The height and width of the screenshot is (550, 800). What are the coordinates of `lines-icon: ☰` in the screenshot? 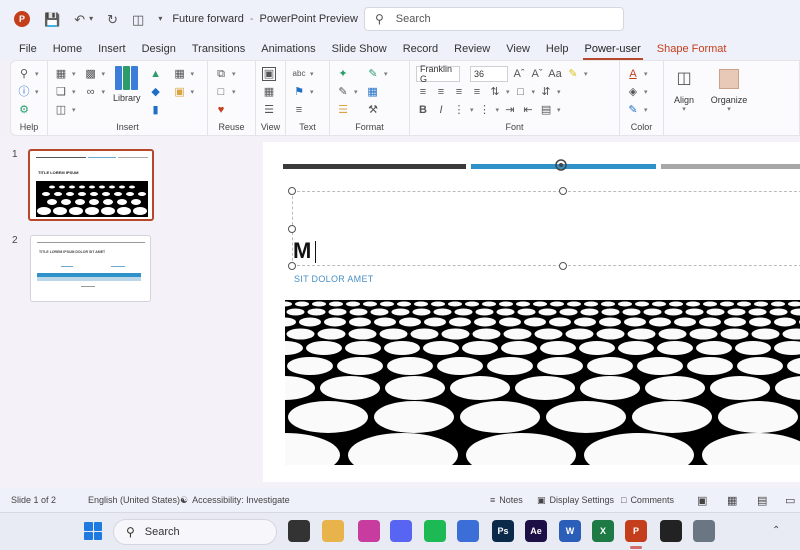 It's located at (343, 110).